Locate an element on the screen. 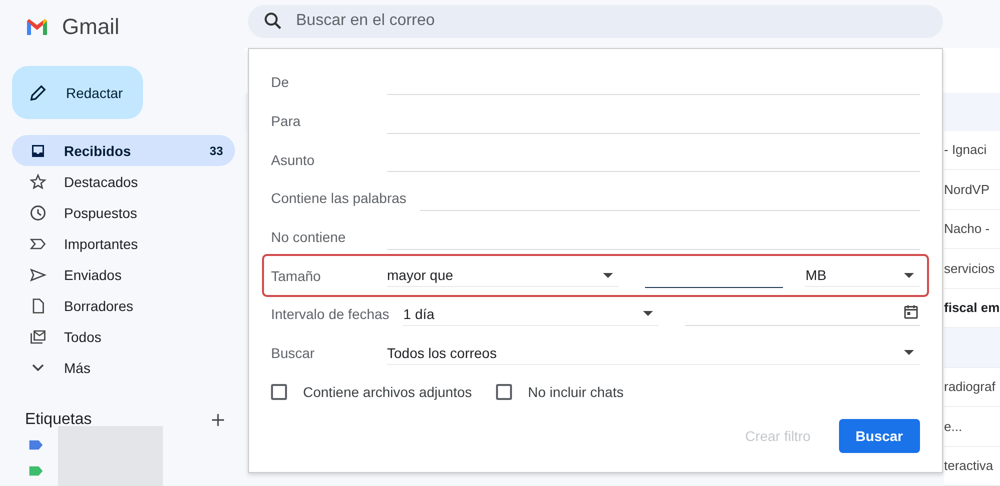 This screenshot has height=486, width=1000. sidebar-item: Borradores is located at coordinates (123, 305).